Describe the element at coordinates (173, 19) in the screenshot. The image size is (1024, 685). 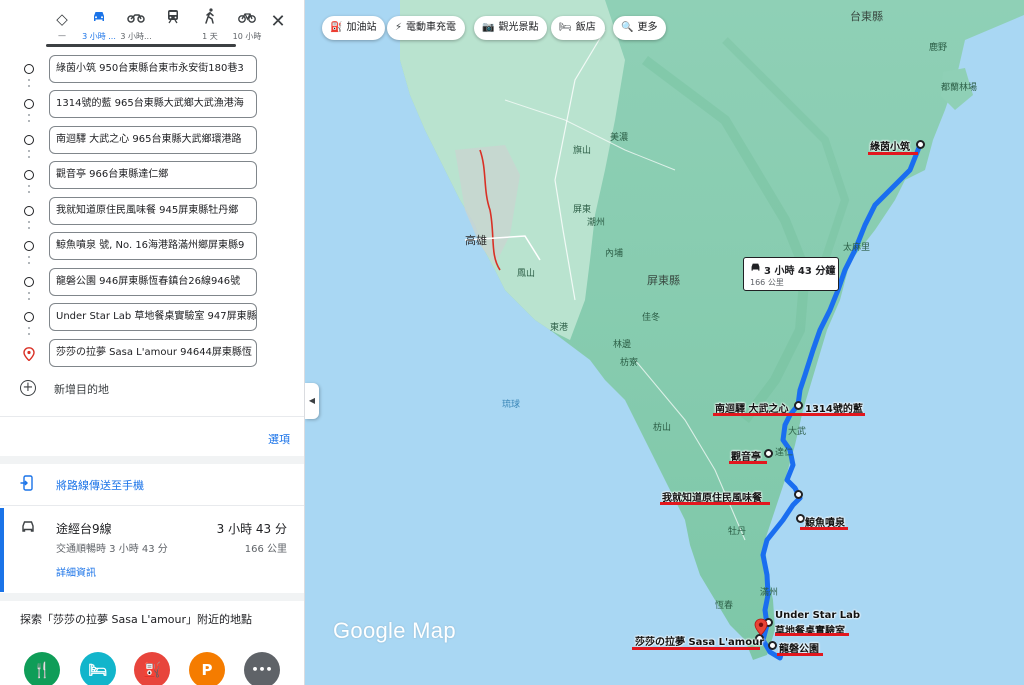
I see `train-icon` at that location.